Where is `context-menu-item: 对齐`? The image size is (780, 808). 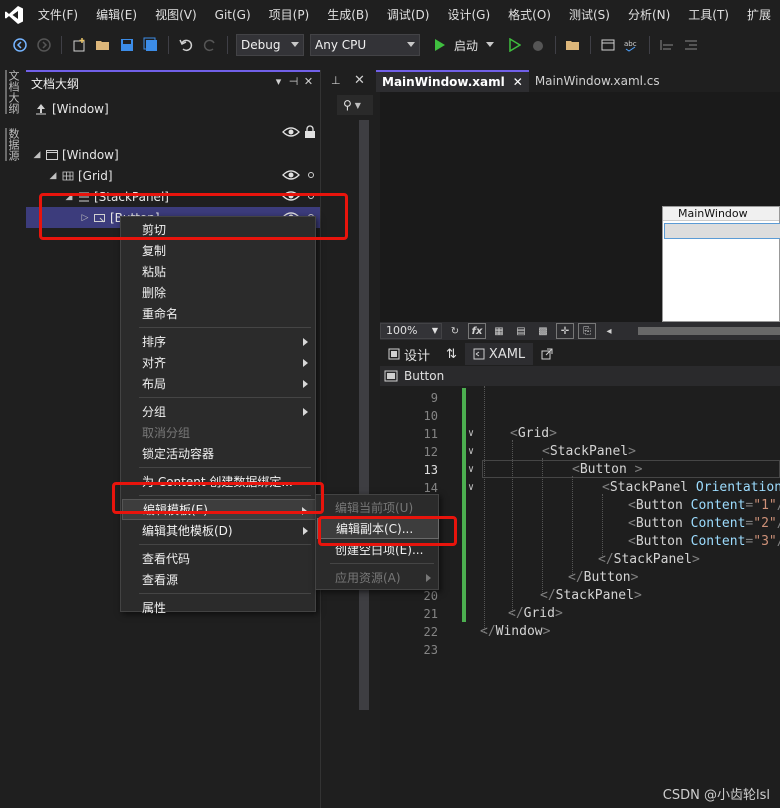 context-menu-item: 对齐 is located at coordinates (219, 362).